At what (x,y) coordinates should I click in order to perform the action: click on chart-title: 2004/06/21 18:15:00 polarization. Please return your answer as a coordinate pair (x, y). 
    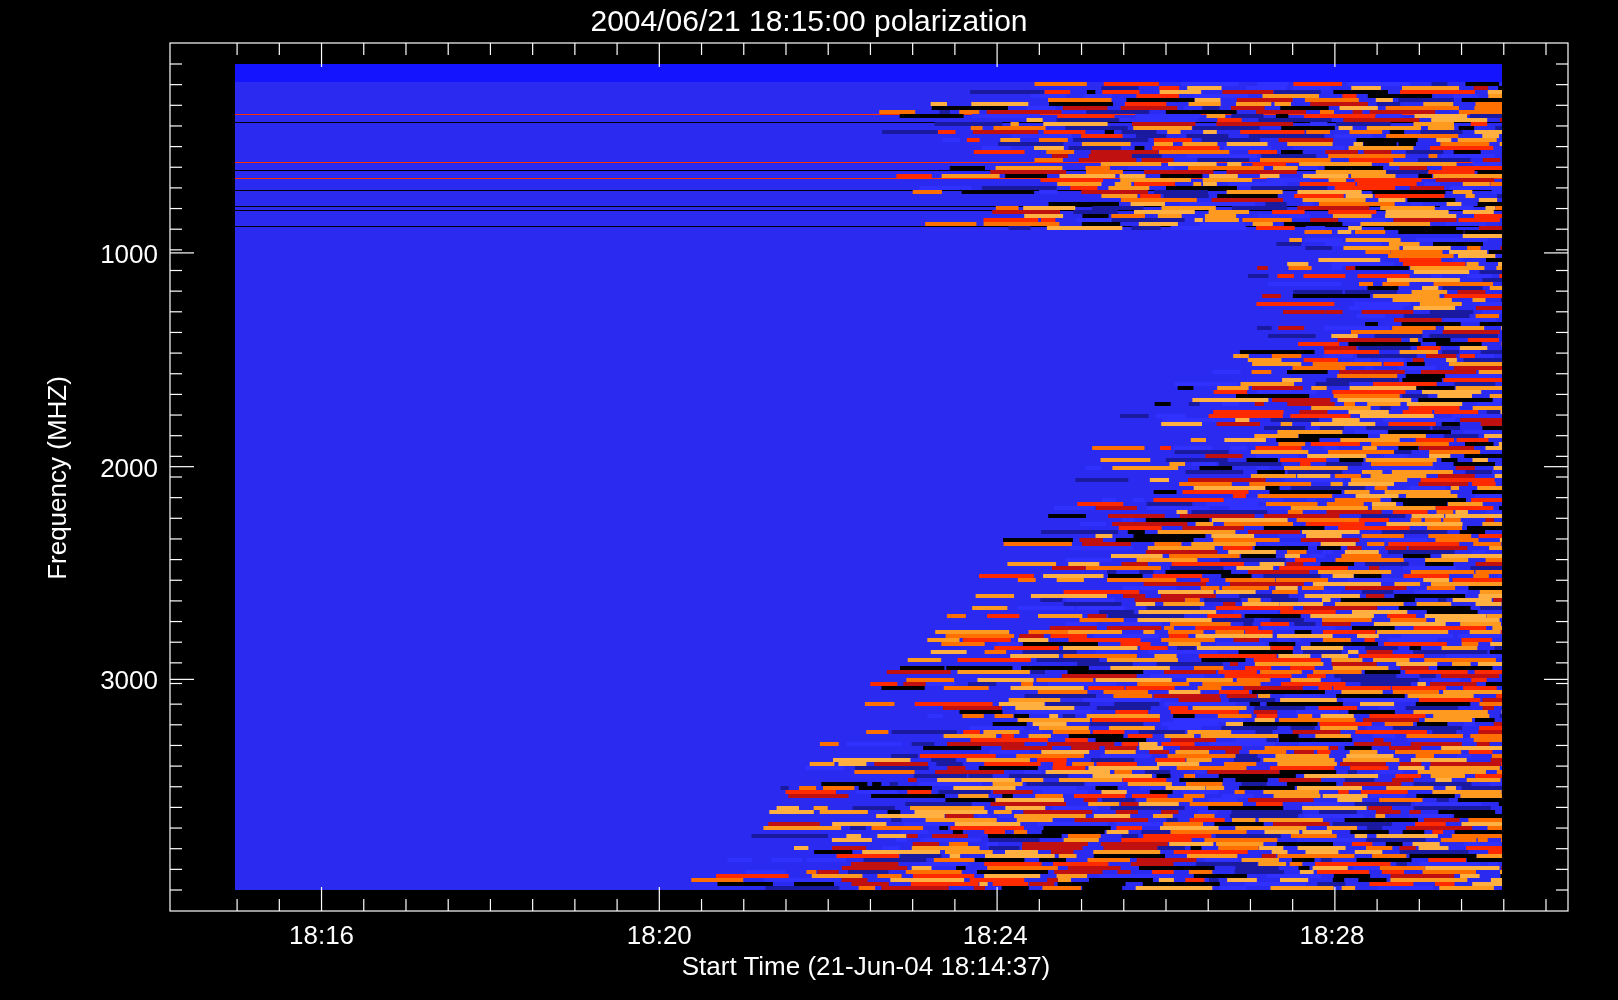
    Looking at the image, I should click on (809, 20).